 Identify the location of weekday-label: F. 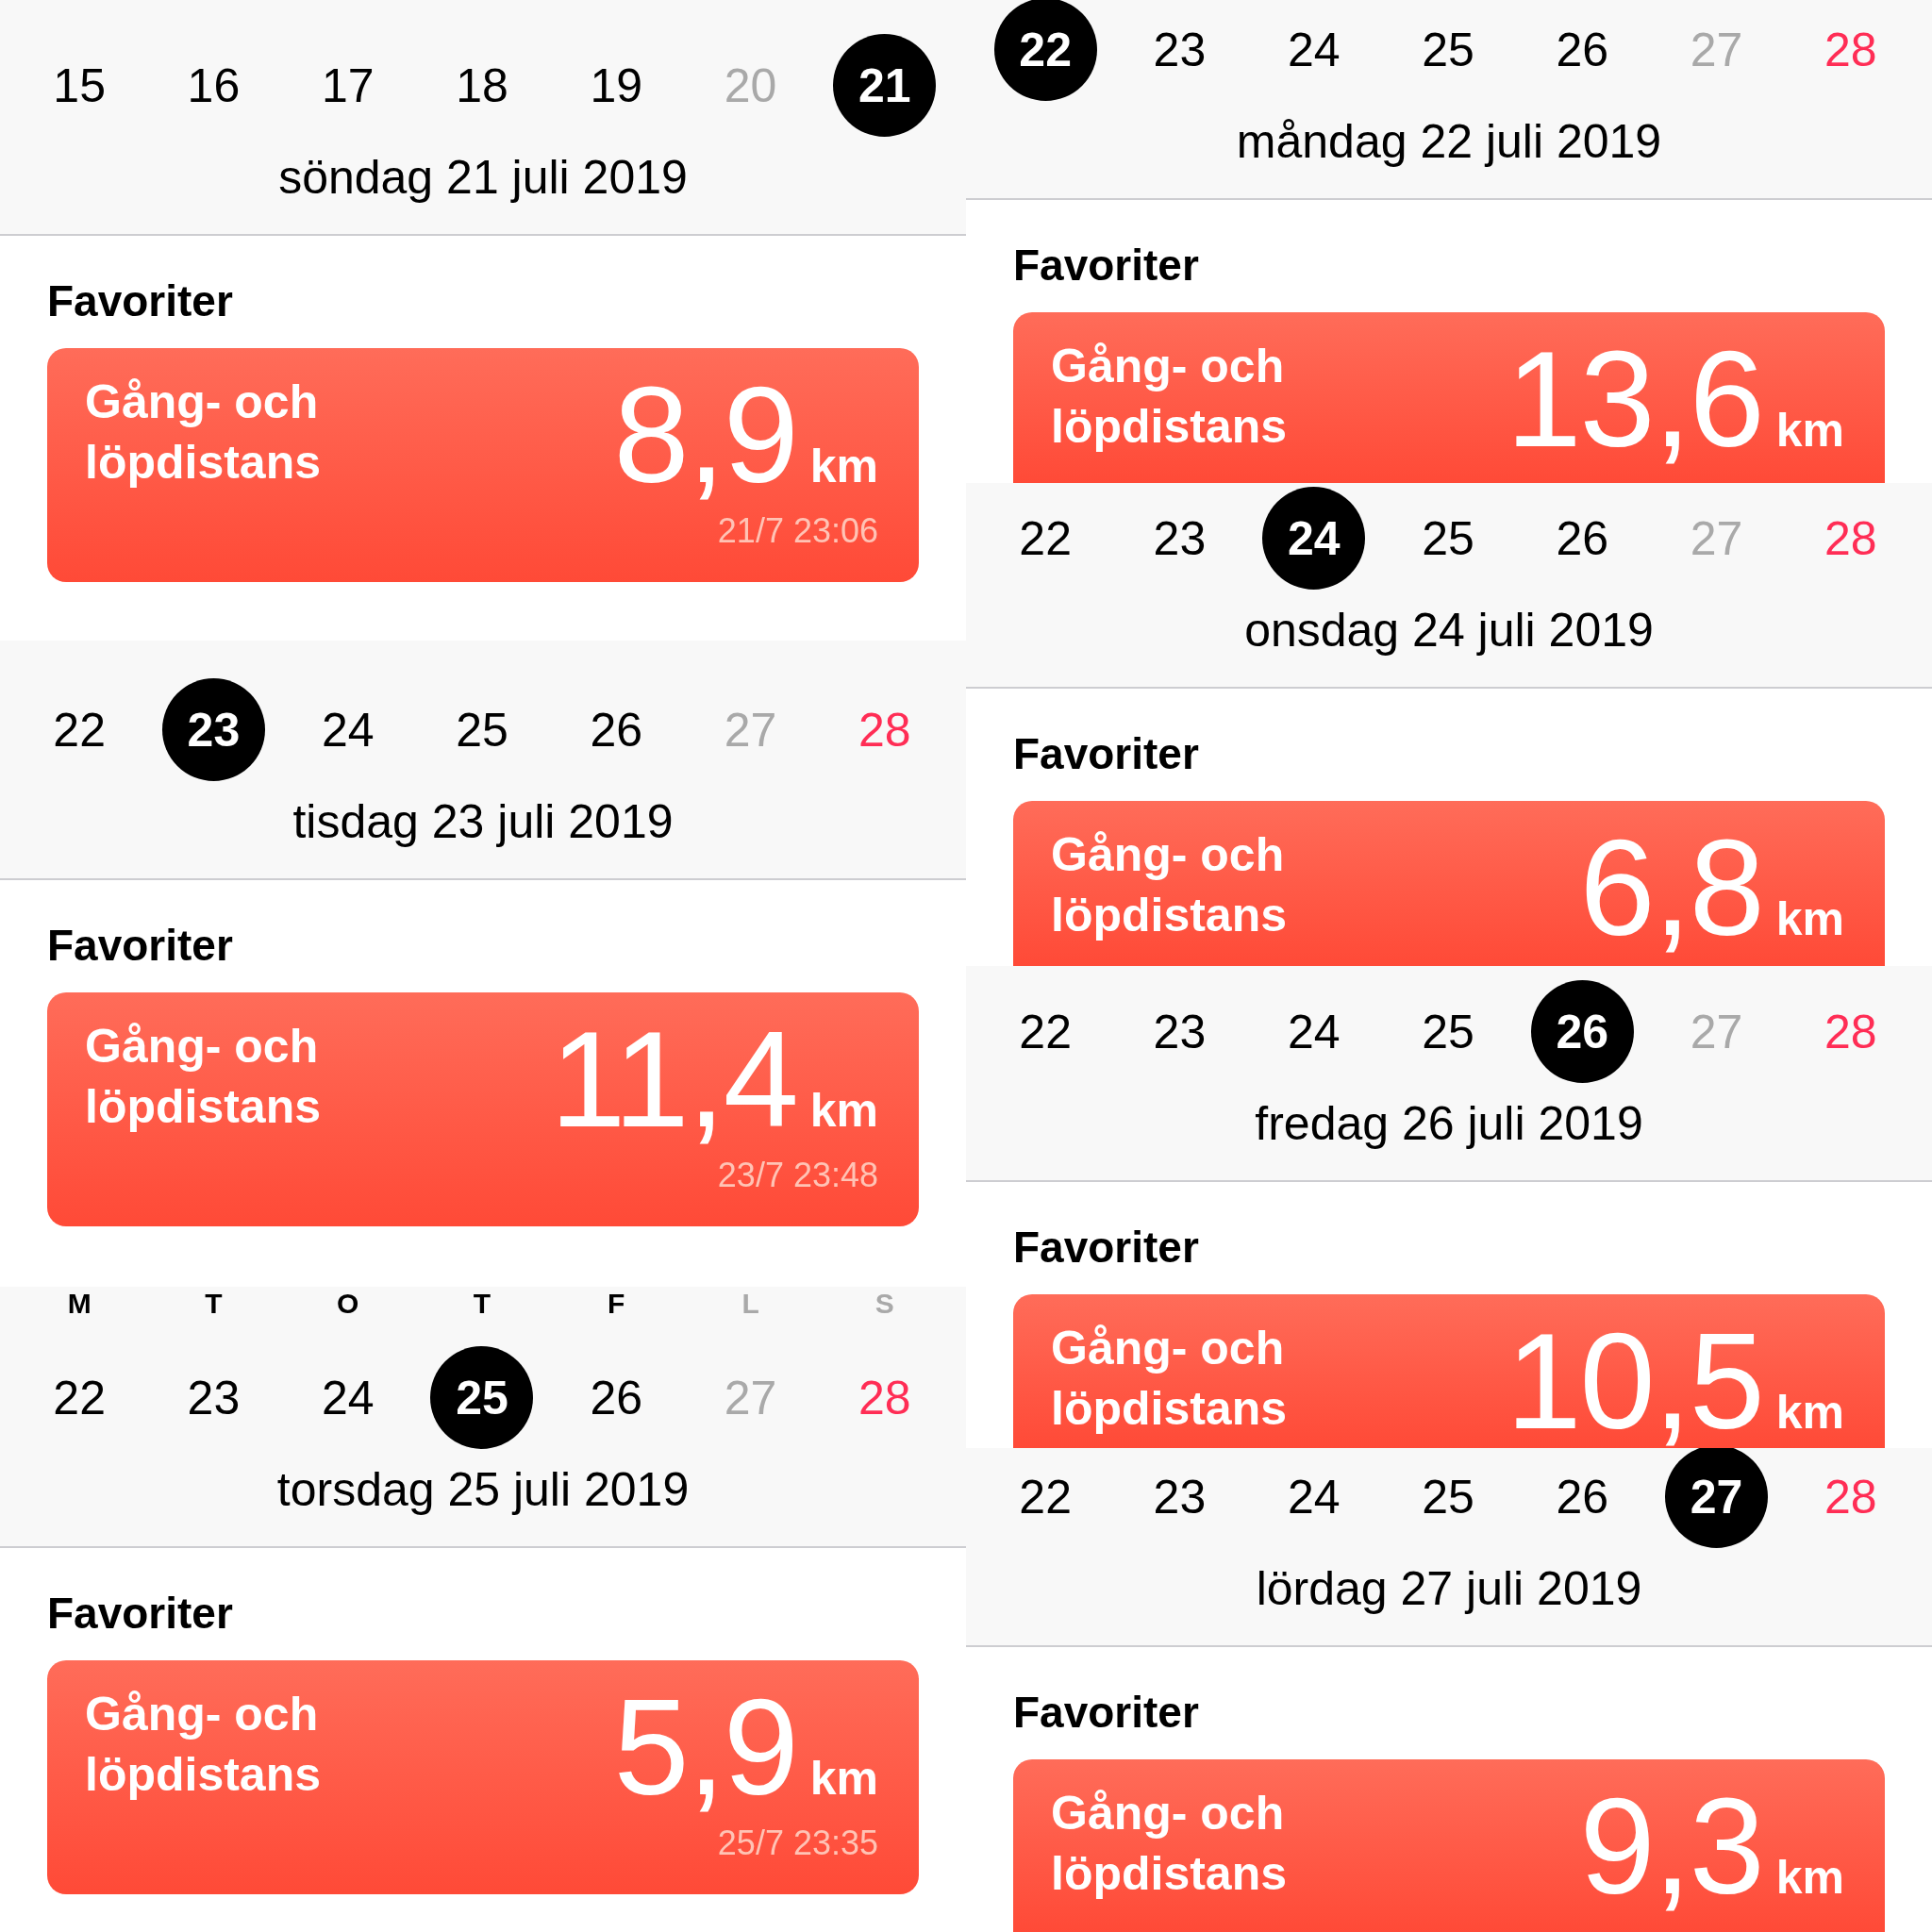
(616, 1304).